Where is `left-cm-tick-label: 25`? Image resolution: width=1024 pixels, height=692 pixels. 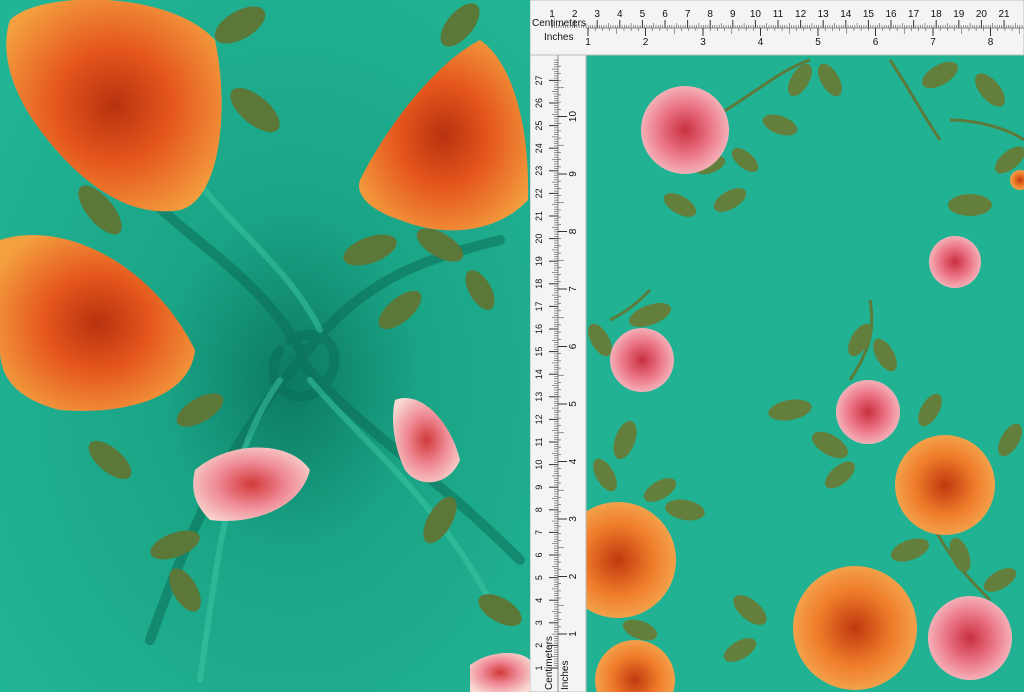
left-cm-tick-label: 25 is located at coordinates (539, 126).